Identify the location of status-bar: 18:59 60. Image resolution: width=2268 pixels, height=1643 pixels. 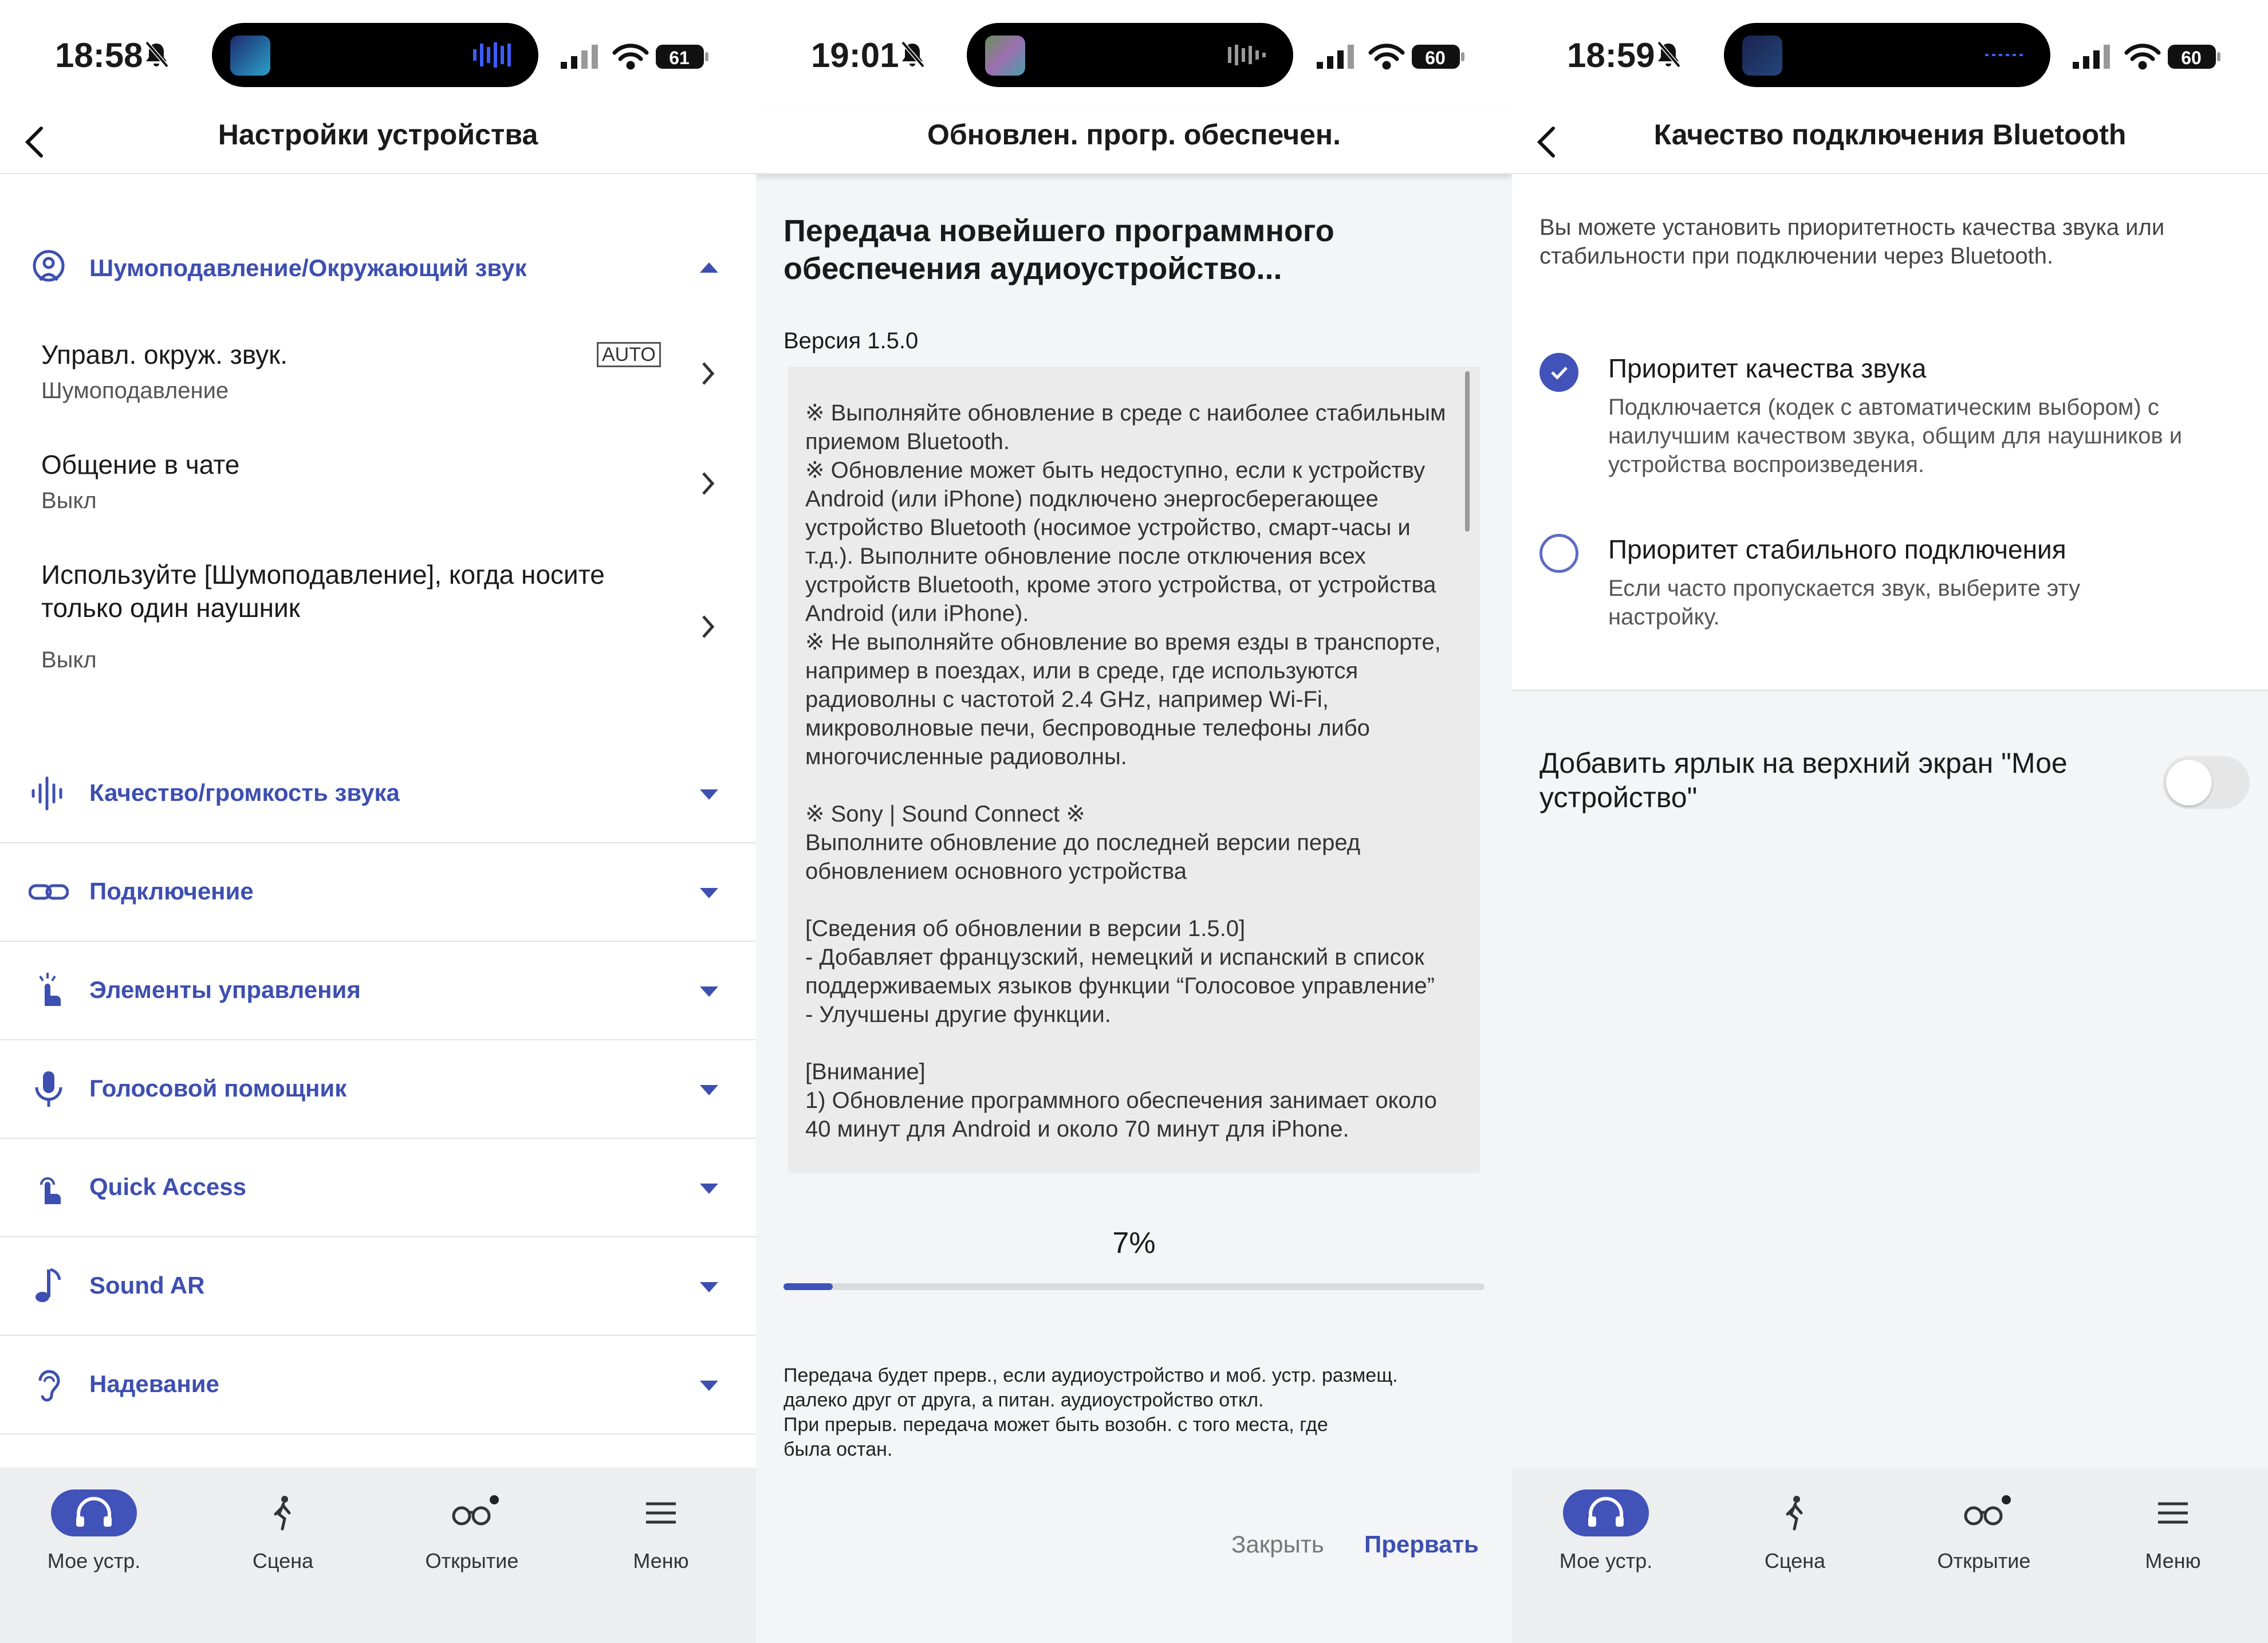
(1890, 54).